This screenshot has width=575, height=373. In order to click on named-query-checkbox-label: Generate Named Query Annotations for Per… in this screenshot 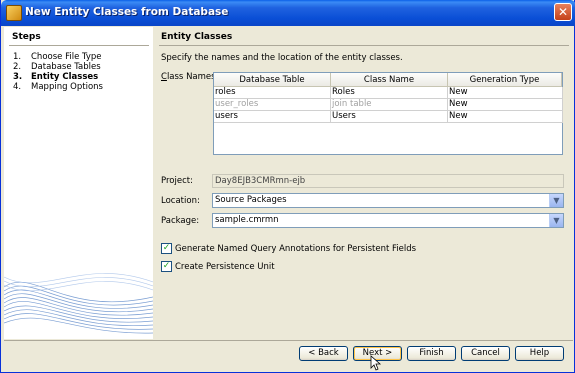, I will do `click(295, 249)`.